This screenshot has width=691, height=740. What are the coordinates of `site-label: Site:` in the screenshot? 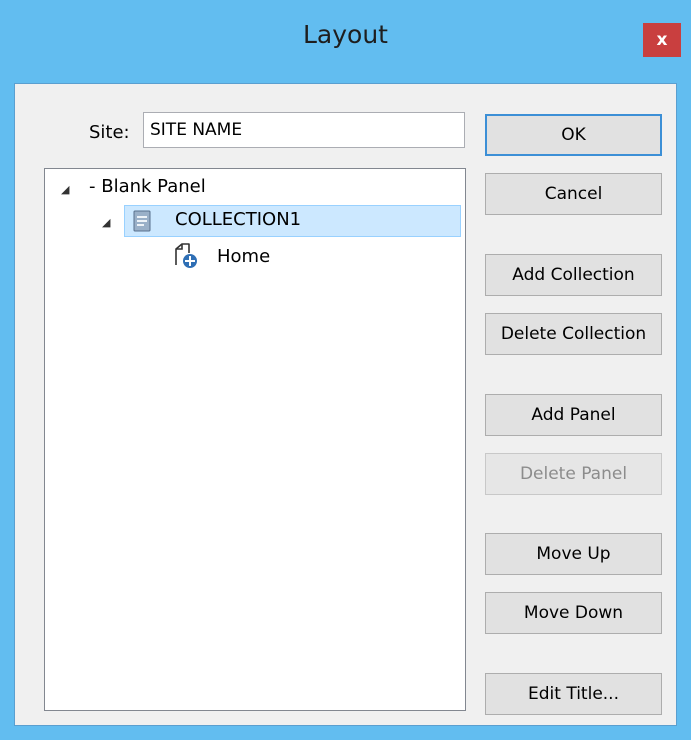 It's located at (109, 132).